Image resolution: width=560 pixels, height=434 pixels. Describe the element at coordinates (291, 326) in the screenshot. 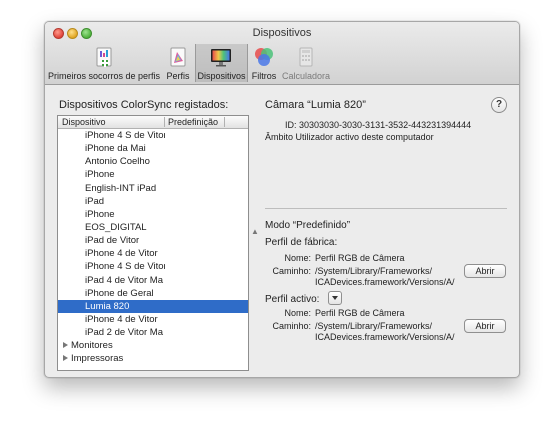

I see `active-path-label: Caminho:` at that location.